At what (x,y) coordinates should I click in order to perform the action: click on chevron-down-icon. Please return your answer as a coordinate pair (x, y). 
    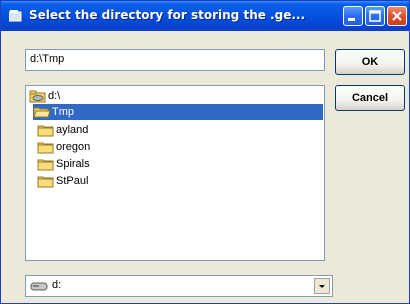
    Looking at the image, I should click on (322, 286).